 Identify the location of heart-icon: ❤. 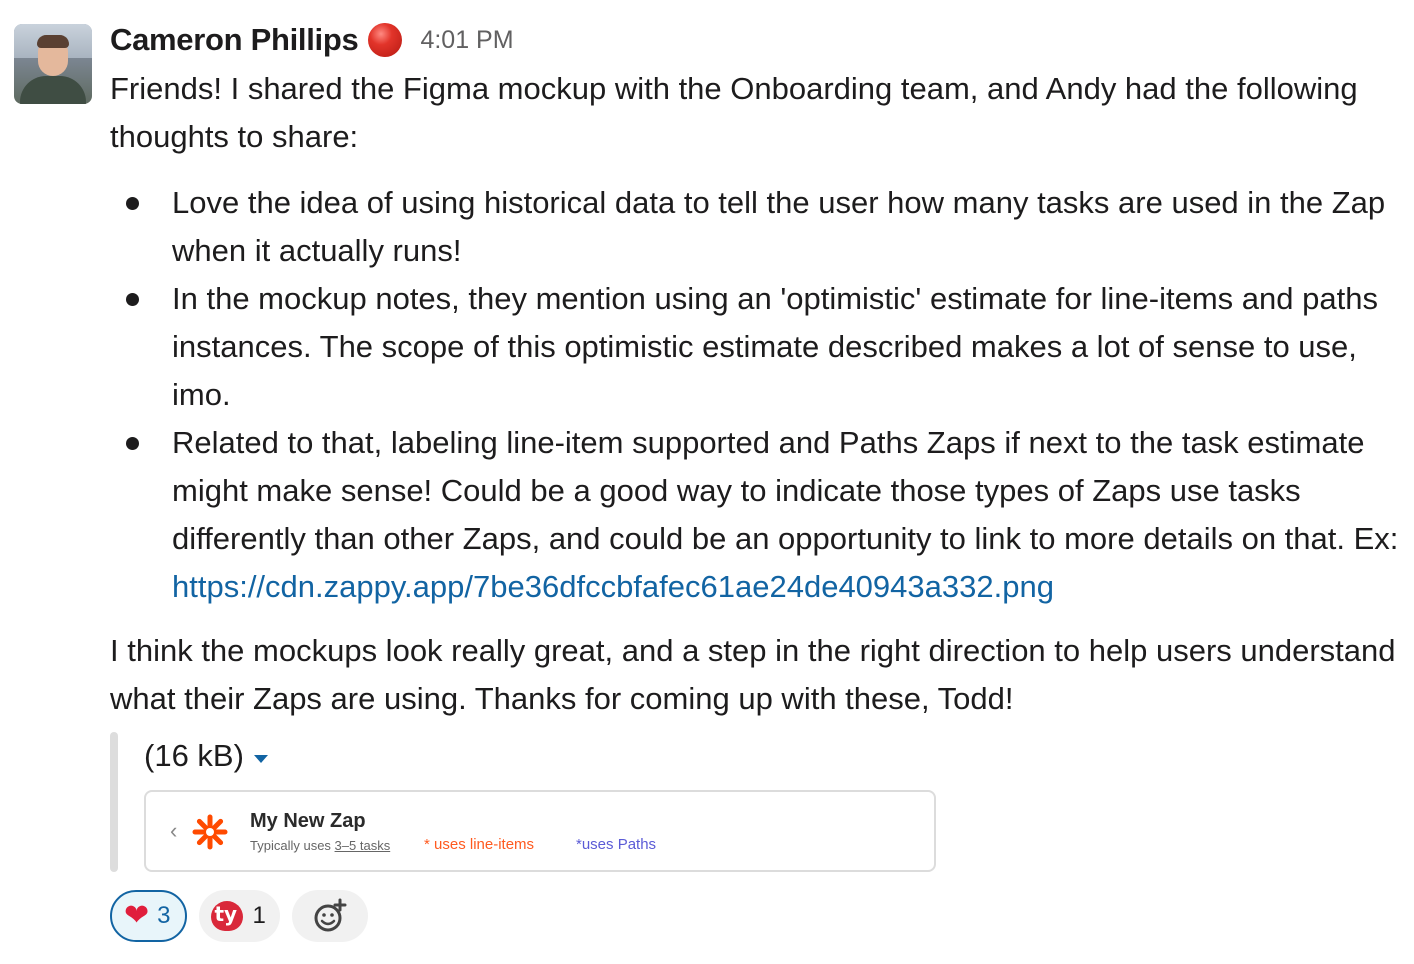
(137, 915).